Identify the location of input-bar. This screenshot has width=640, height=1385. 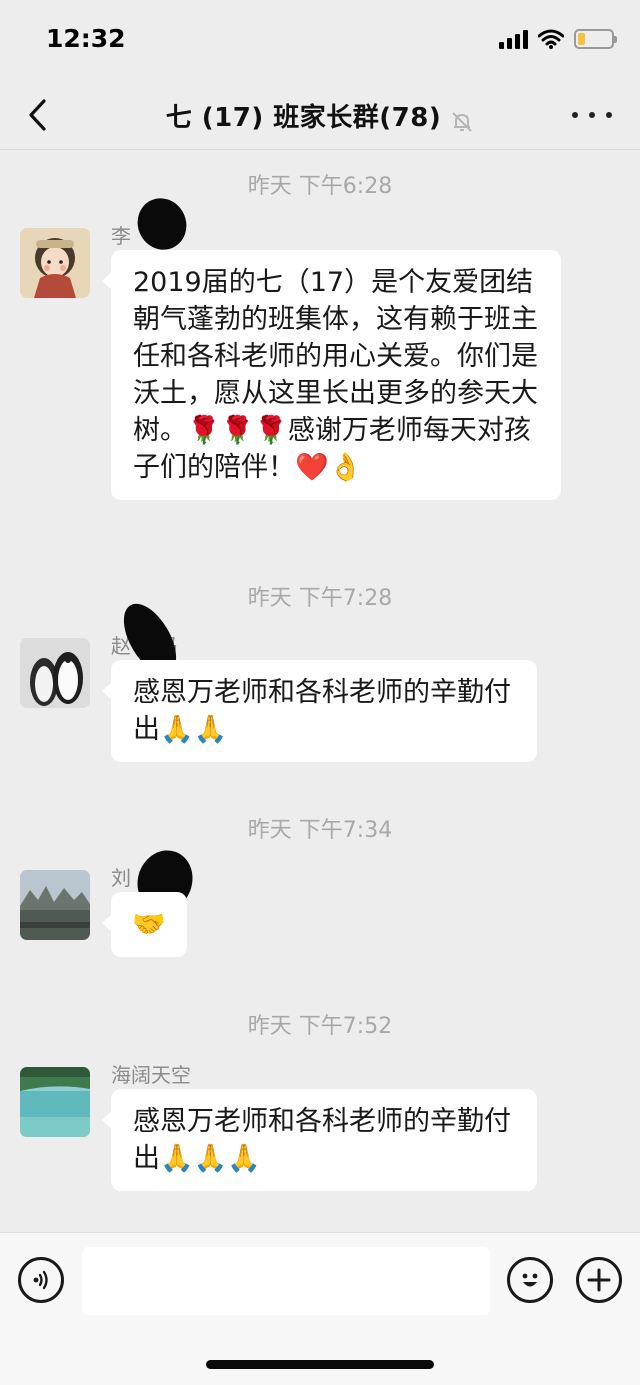
(320, 1308).